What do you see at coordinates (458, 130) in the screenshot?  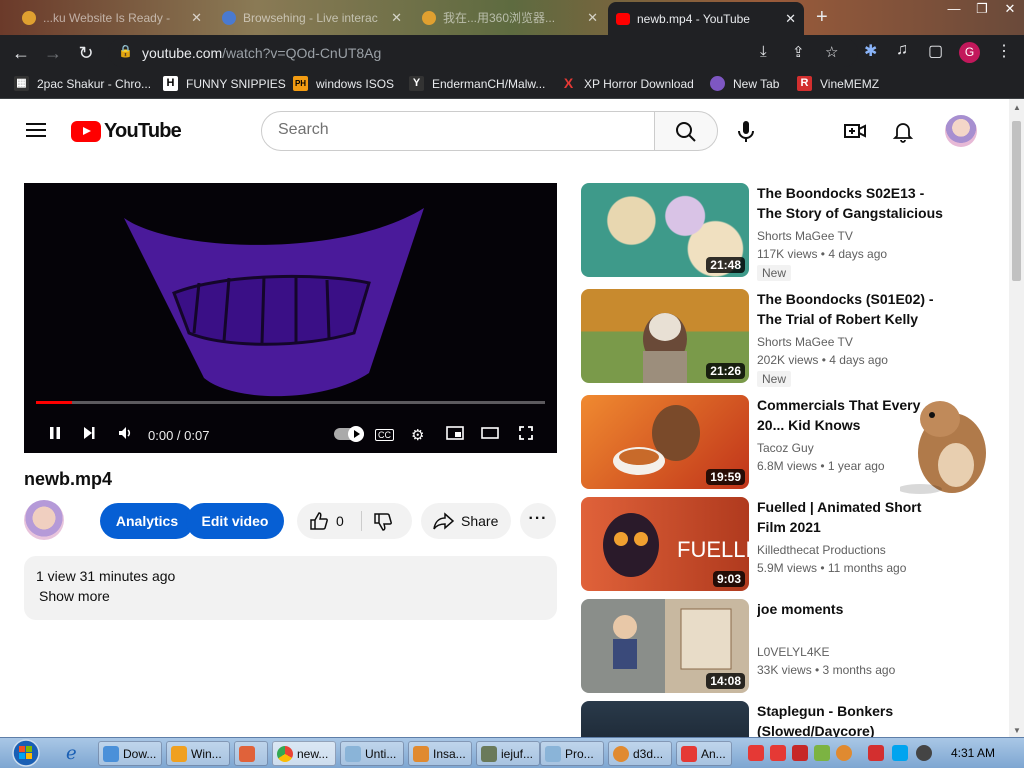 I see `search-input` at bounding box center [458, 130].